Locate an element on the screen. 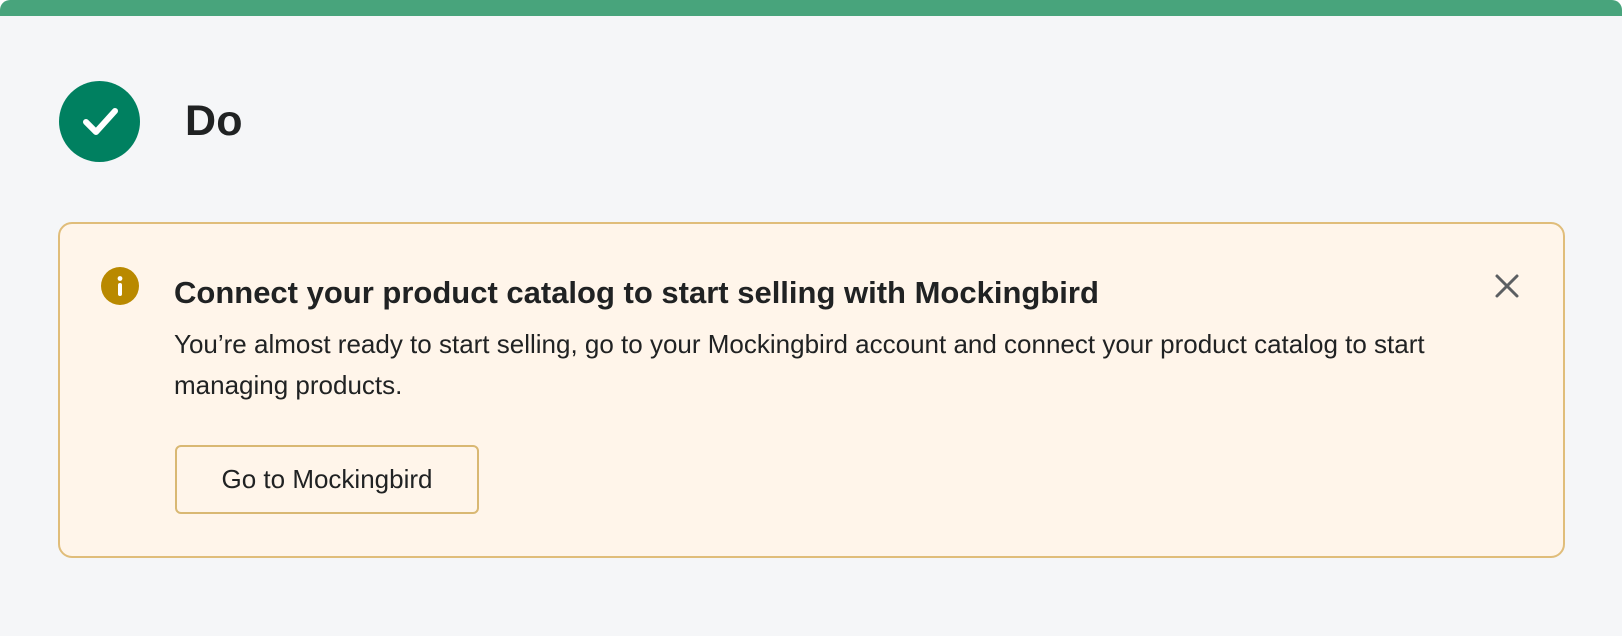 This screenshot has width=1622, height=636. checkmark-badge is located at coordinates (99, 121).